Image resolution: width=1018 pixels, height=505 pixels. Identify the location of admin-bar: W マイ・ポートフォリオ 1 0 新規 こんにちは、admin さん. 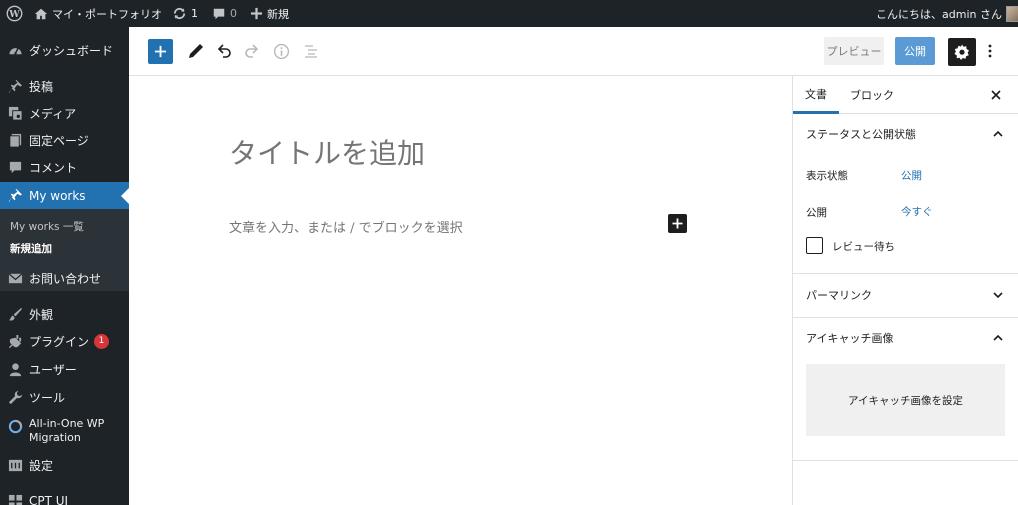
(509, 13).